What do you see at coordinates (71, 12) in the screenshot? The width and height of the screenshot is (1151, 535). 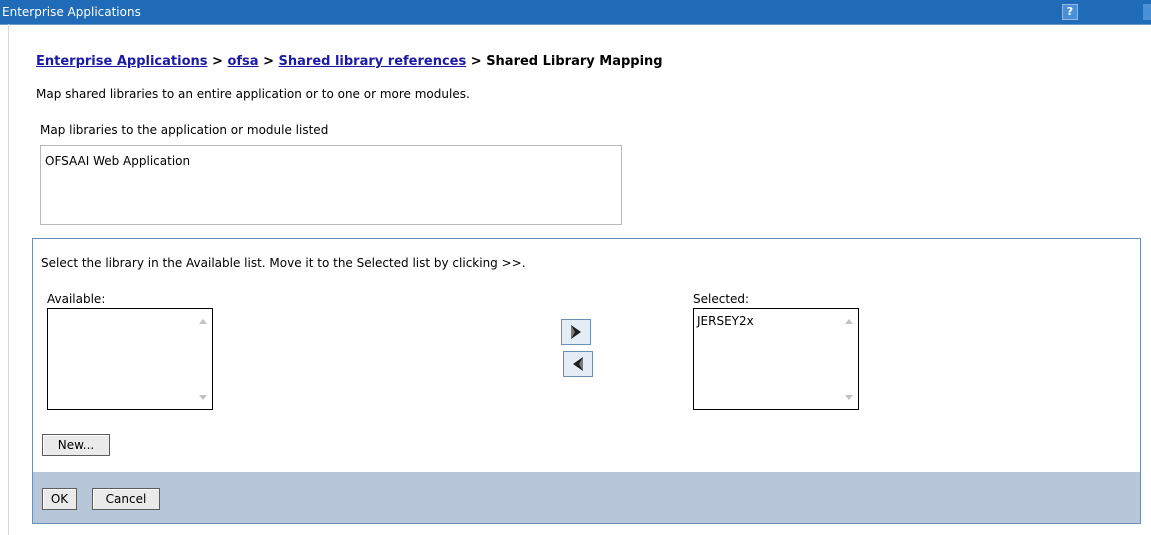 I see `window-title: Enterprise Applications` at bounding box center [71, 12].